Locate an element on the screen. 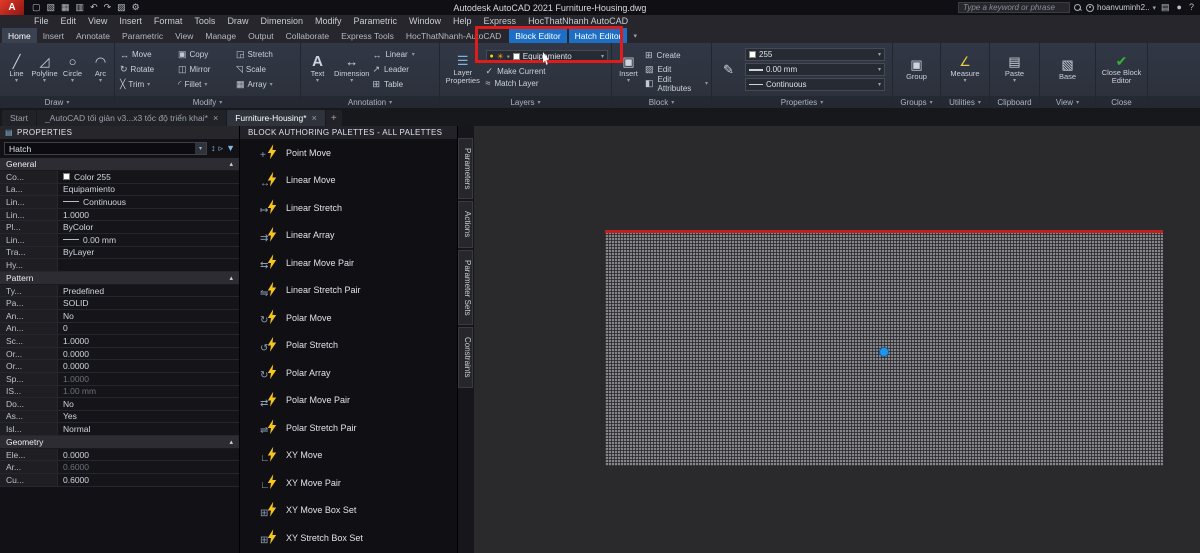 This screenshot has height=553, width=1200. section-header-pattern: Pattern ▴ is located at coordinates (119, 278).